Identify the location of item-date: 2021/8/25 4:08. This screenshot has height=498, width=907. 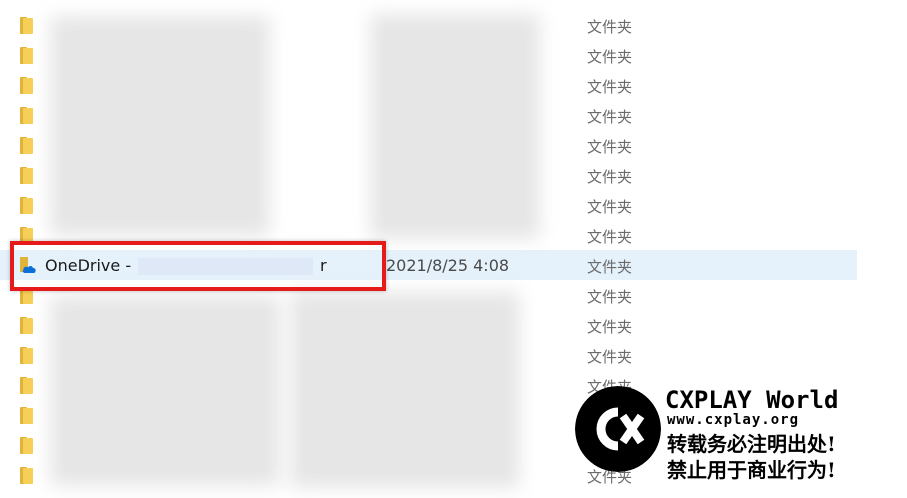
(448, 265).